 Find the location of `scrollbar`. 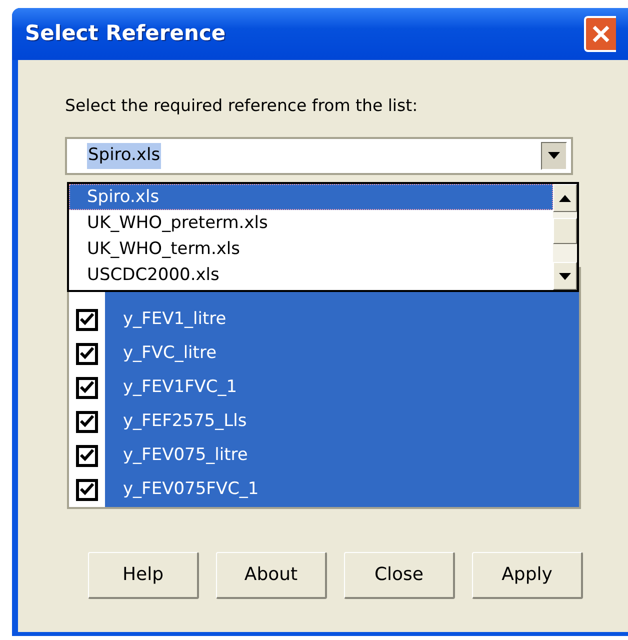

scrollbar is located at coordinates (565, 237).